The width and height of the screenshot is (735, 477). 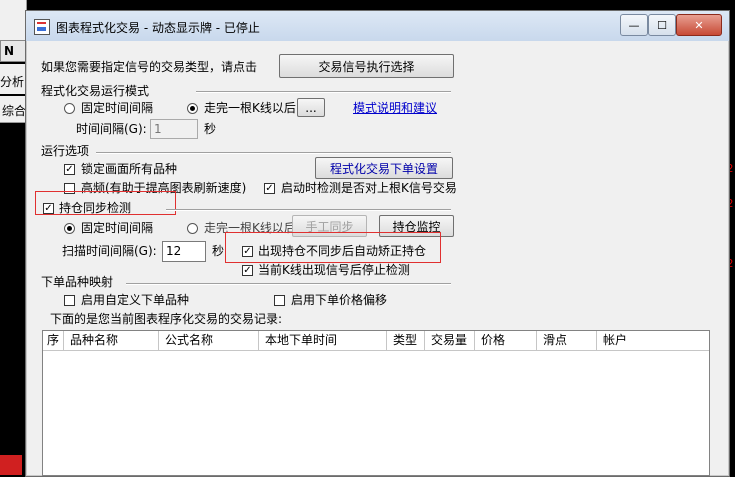 I want to click on bg-tab: 综合, so click(x=13, y=109).